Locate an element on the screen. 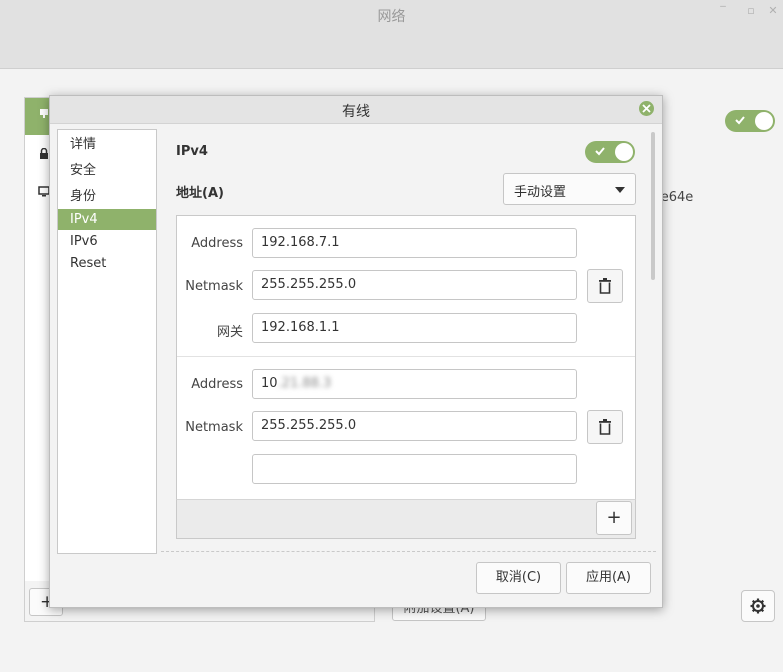  nav-item-ipv4: IPv4 is located at coordinates (107, 219).